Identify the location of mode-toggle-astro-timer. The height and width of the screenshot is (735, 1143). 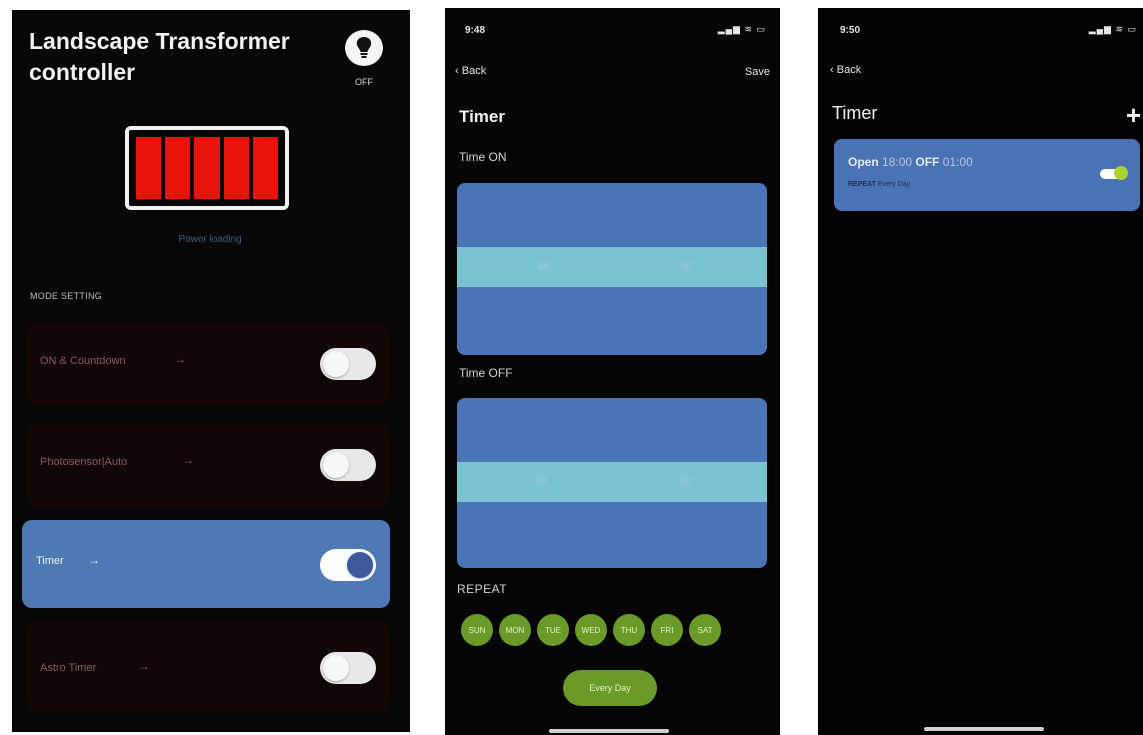
(348, 668).